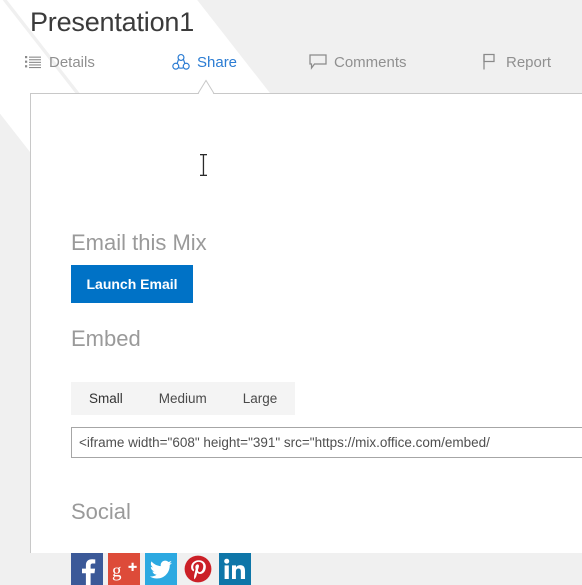 Image resolution: width=582 pixels, height=585 pixels. Describe the element at coordinates (132, 284) in the screenshot. I see `launch-email-button: Launch Email` at that location.